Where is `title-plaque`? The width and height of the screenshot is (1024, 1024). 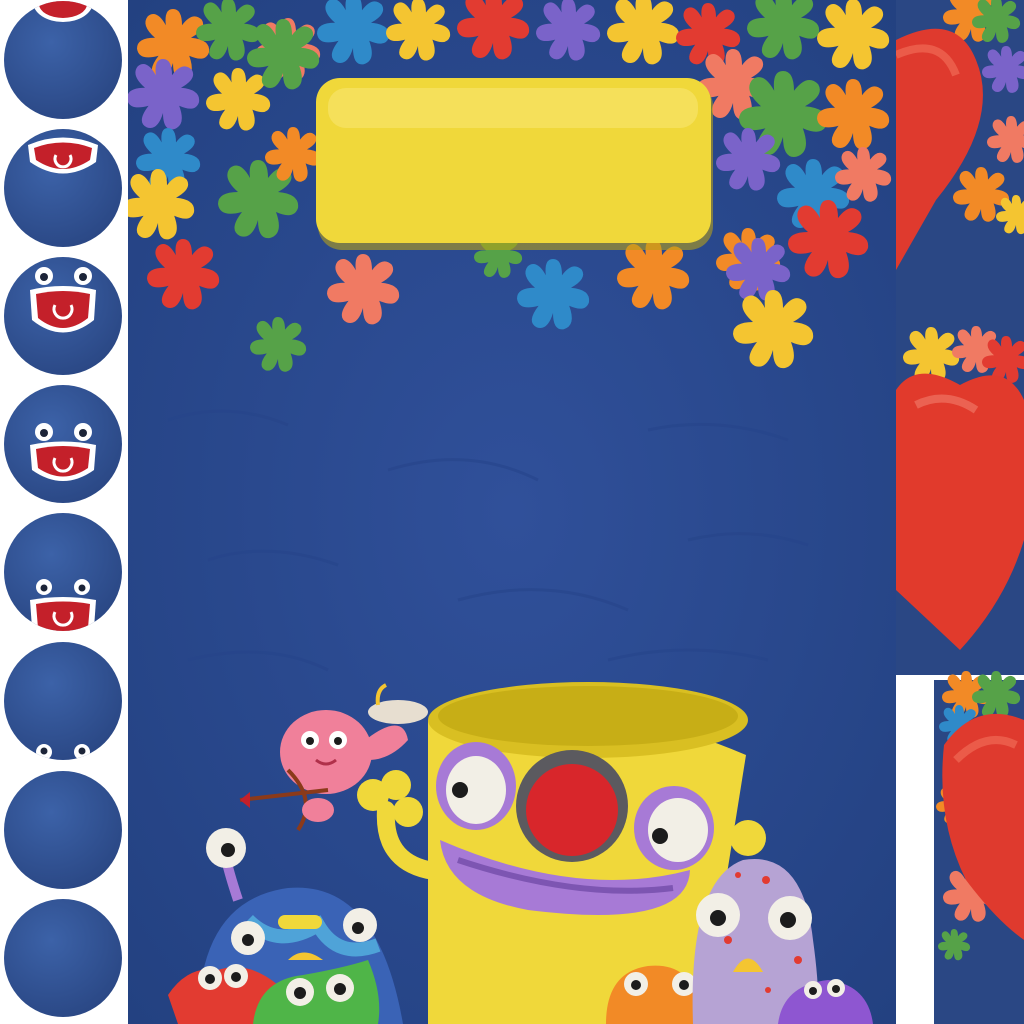
title-plaque is located at coordinates (514, 164).